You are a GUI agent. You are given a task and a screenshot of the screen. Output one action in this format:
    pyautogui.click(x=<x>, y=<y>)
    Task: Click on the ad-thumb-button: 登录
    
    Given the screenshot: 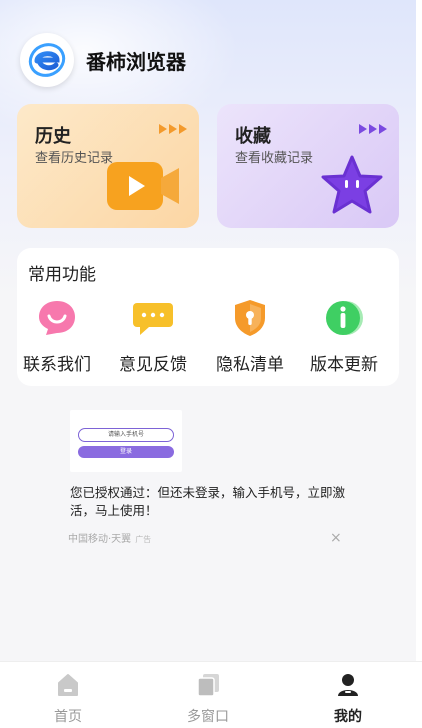 What is the action you would take?
    pyautogui.click(x=126, y=452)
    